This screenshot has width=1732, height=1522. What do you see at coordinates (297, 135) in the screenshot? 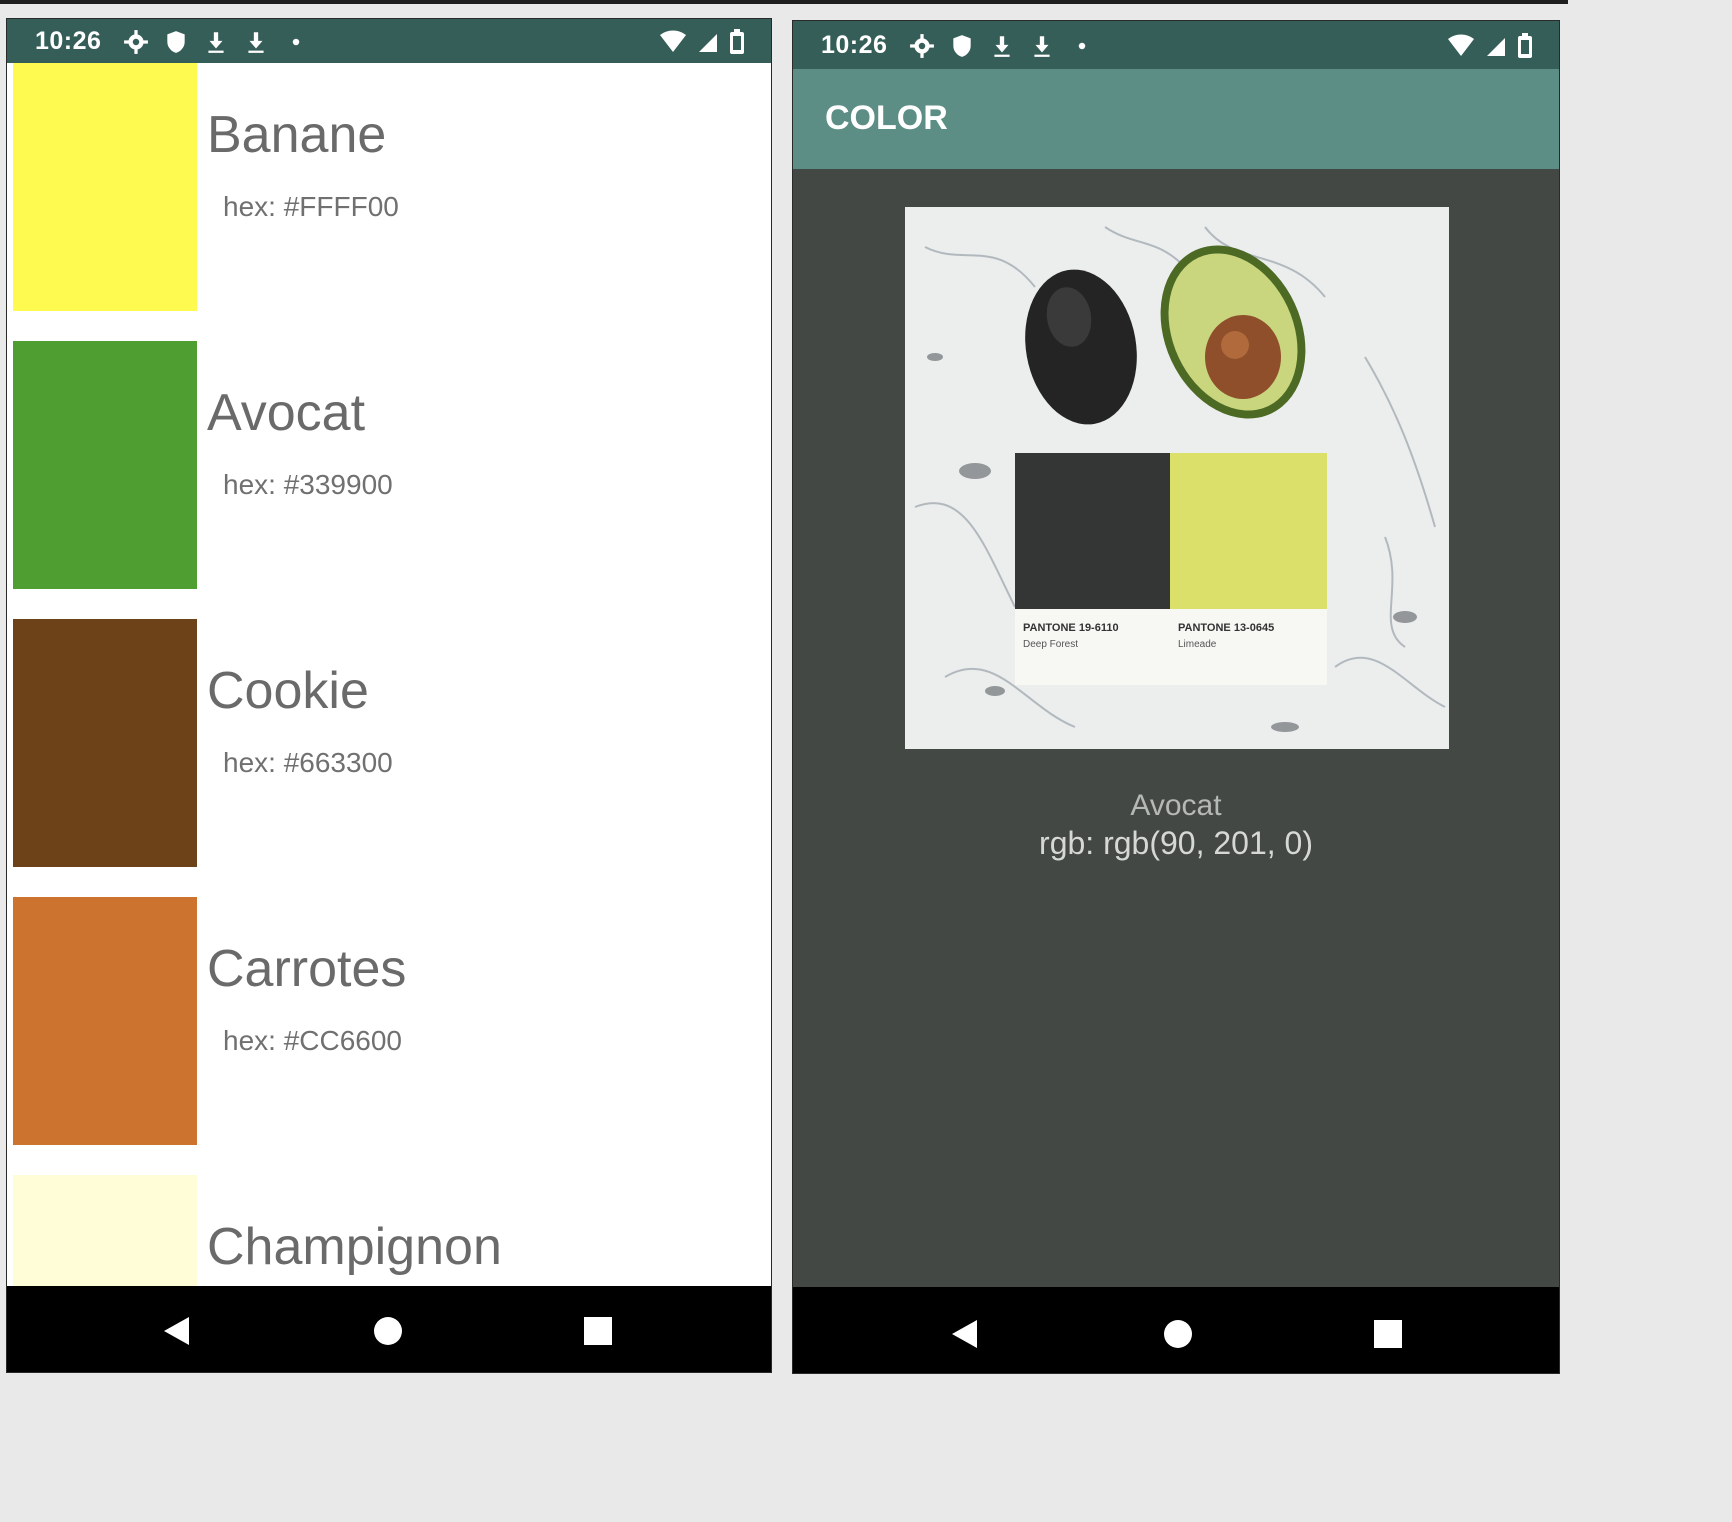
I see `color-name: Banane` at bounding box center [297, 135].